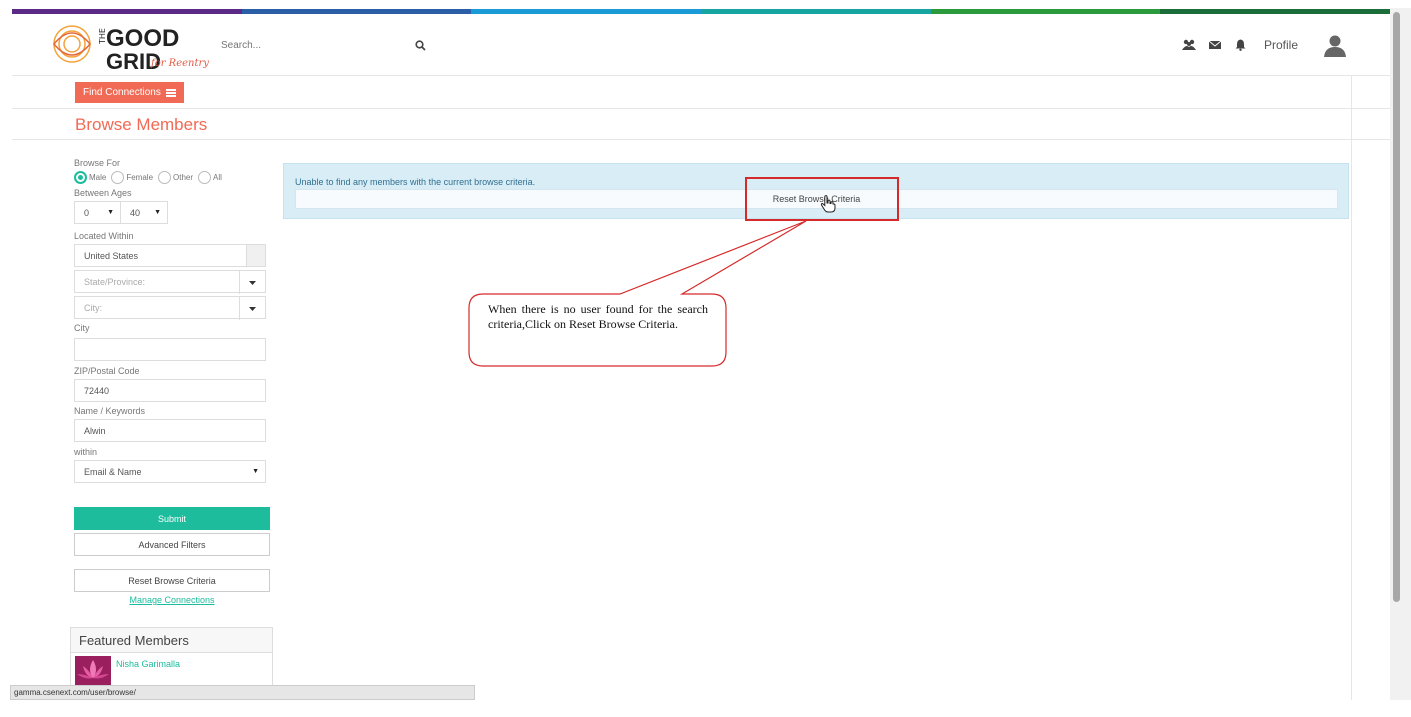 The width and height of the screenshot is (1411, 717). Describe the element at coordinates (170, 471) in the screenshot. I see `within-select: Email & Name ▼` at that location.